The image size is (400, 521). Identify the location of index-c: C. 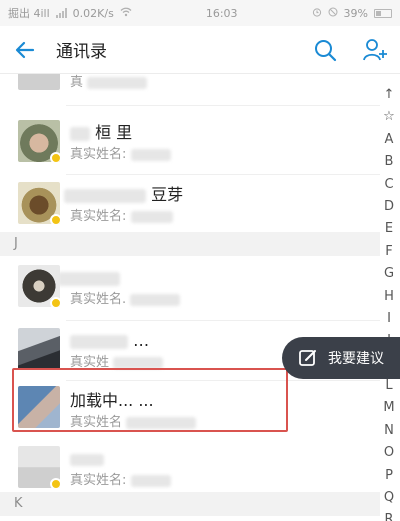
(389, 185).